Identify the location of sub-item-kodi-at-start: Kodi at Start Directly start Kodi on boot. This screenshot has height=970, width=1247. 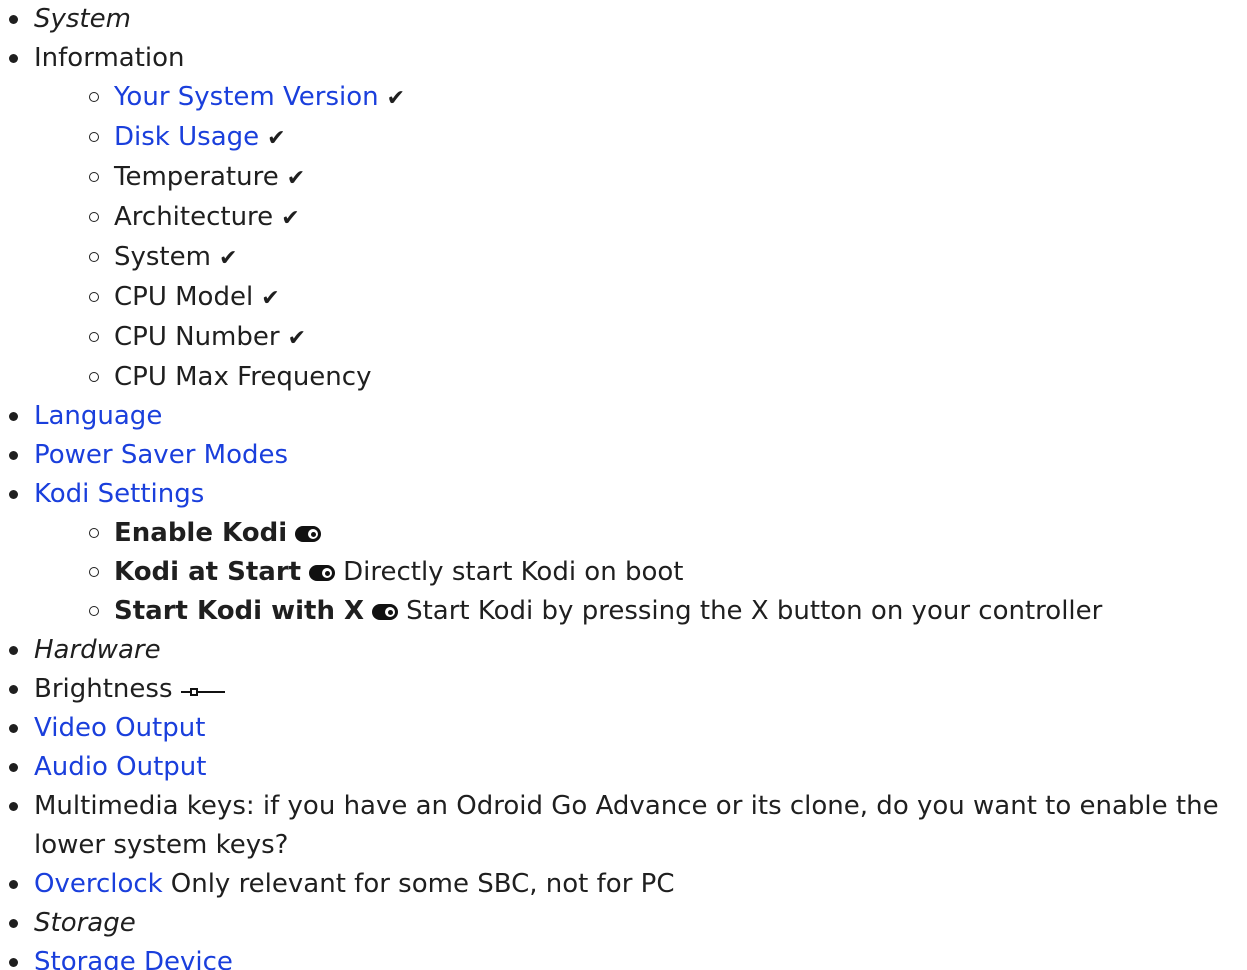
(663, 572).